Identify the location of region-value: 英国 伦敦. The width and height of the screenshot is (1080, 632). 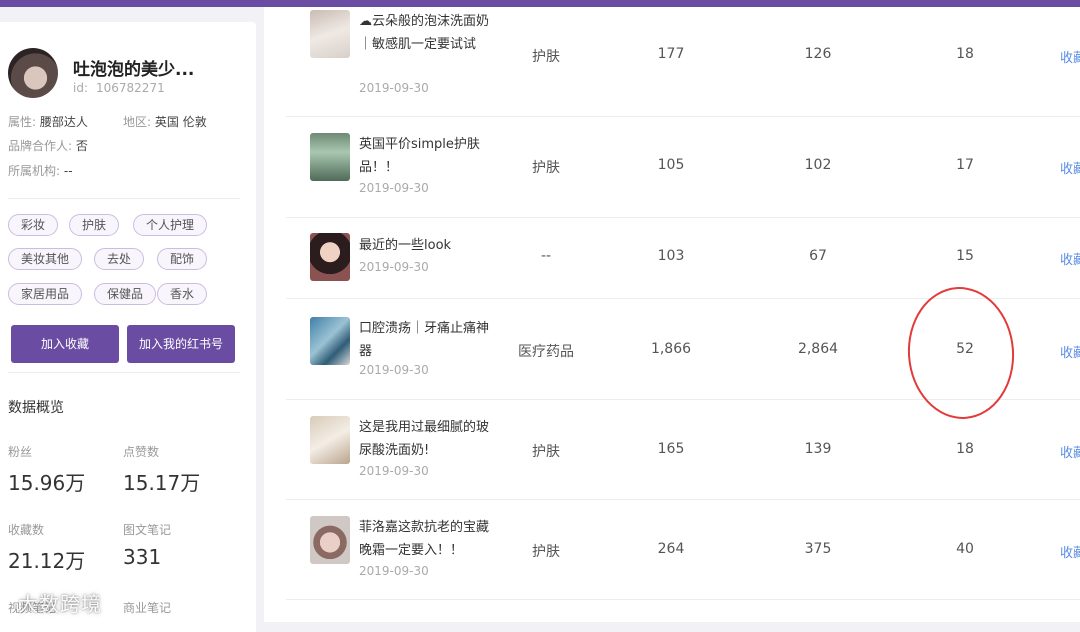
(180, 122).